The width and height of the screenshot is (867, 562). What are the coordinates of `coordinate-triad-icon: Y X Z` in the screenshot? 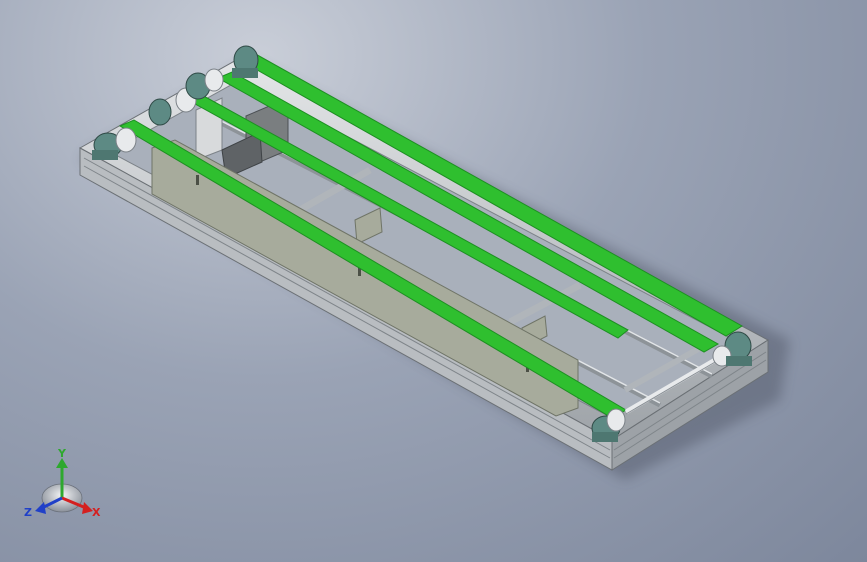 It's located at (62, 483).